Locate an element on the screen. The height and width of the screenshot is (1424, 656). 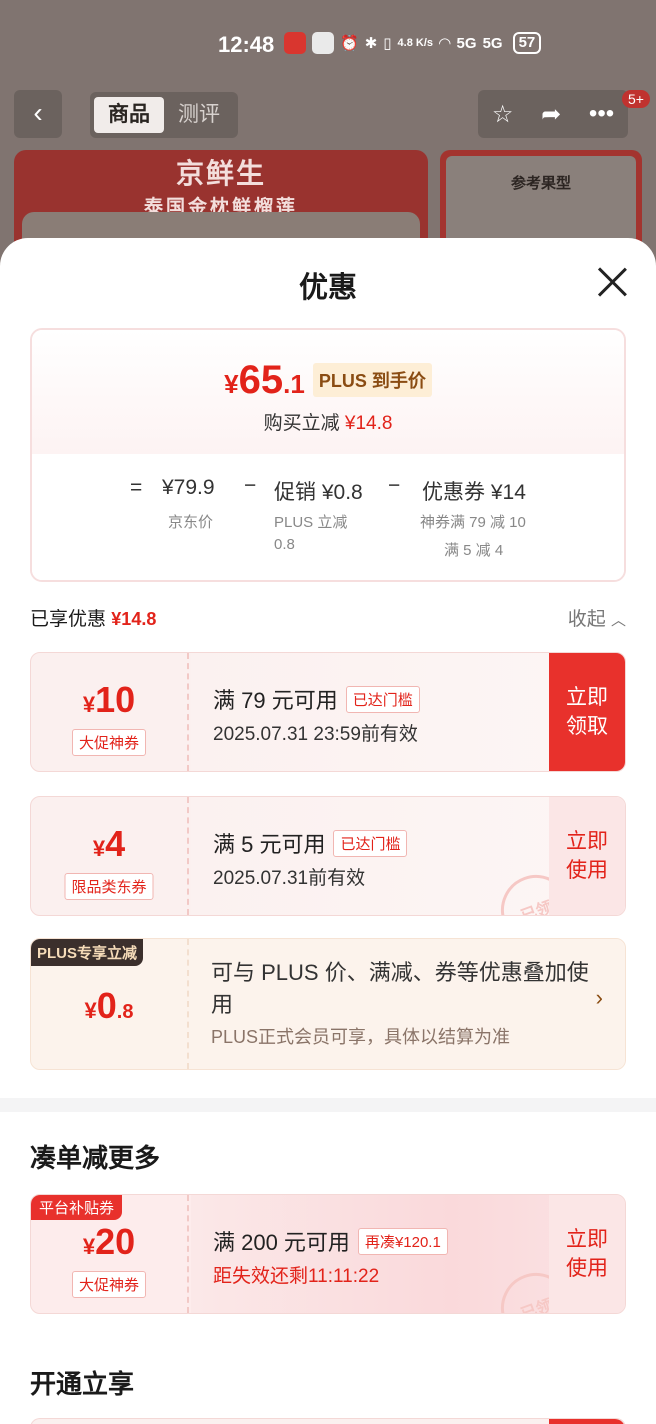
coupon-value: ¥10 大促神券 is located at coordinates (109, 712).